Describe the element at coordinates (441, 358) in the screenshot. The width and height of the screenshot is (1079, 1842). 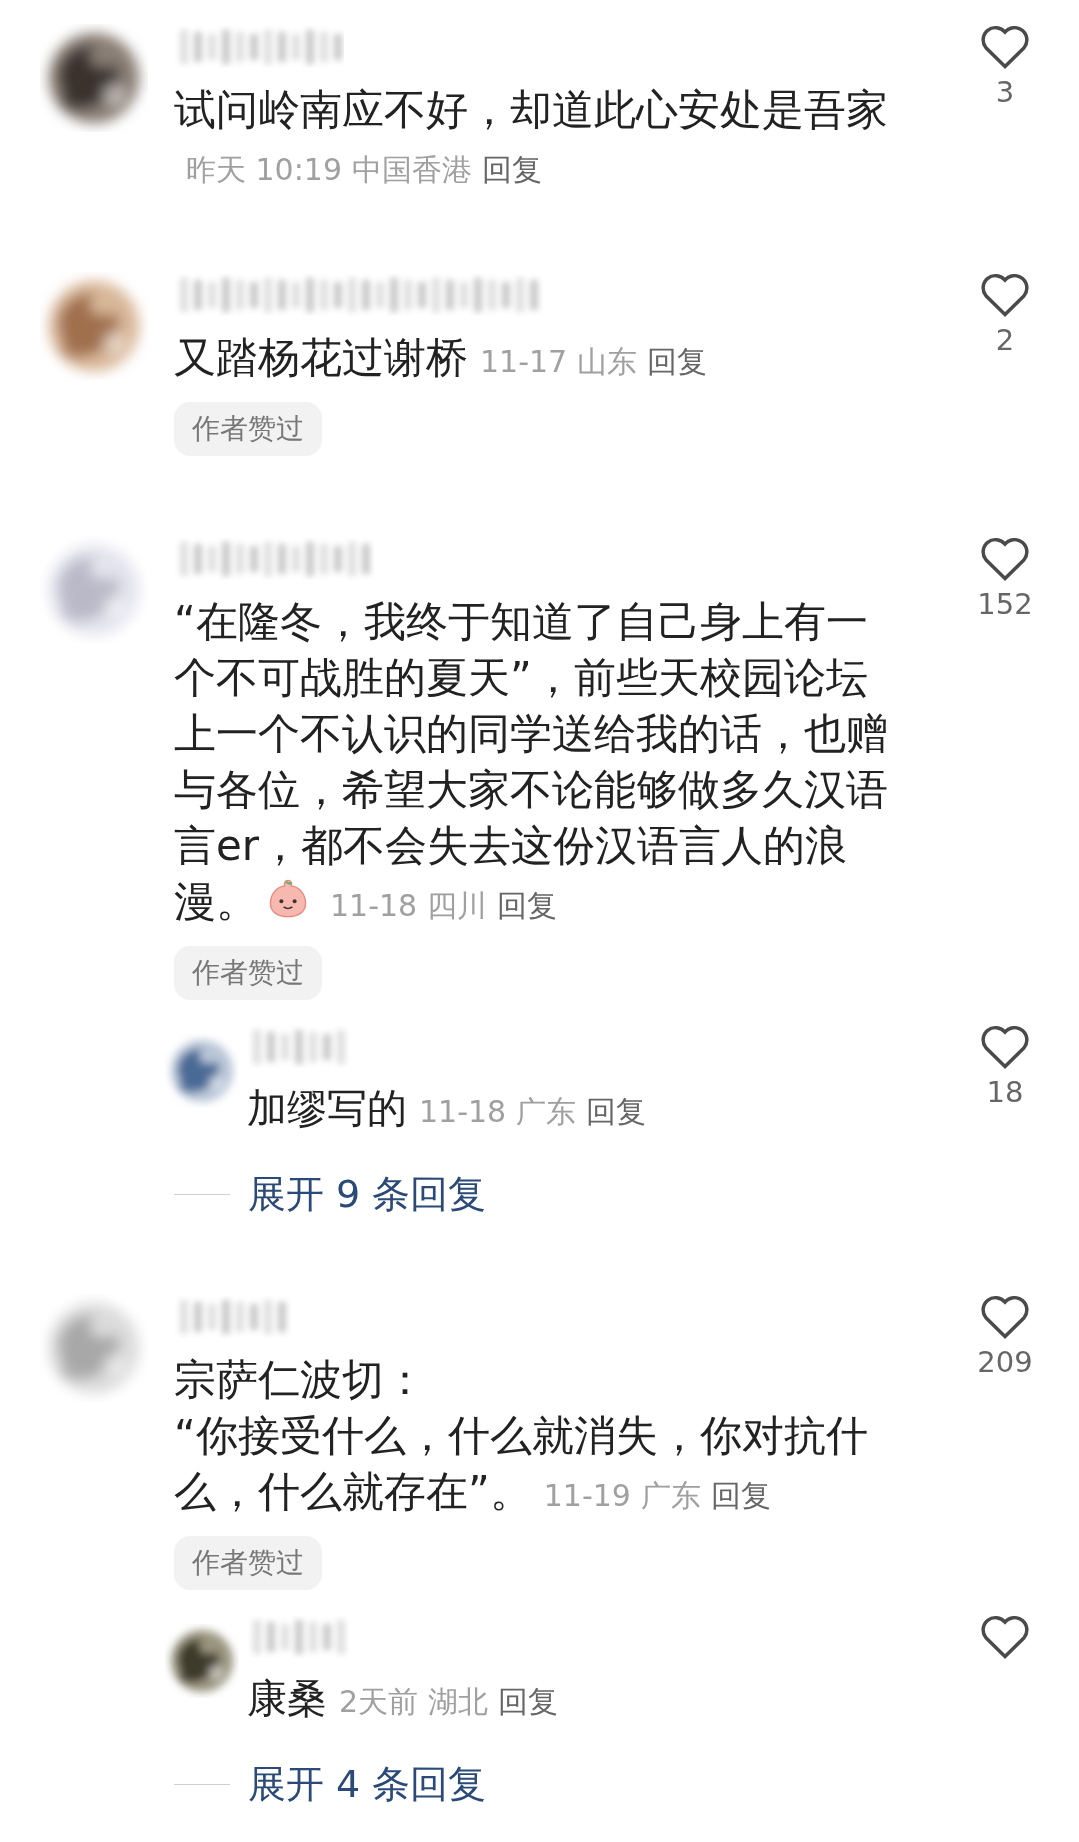
I see `comment-text: 又踏杨花过谢桥 11-17 山东 回复` at that location.